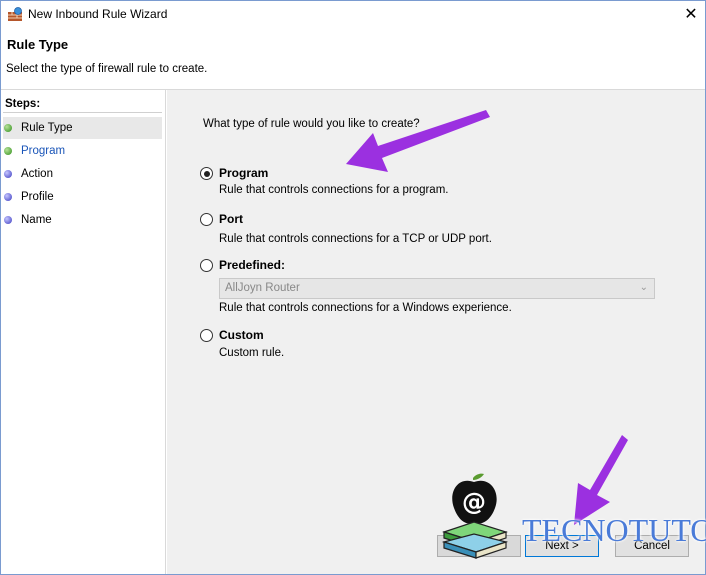 The width and height of the screenshot is (706, 575). I want to click on option-description: Custom rule., so click(252, 353).